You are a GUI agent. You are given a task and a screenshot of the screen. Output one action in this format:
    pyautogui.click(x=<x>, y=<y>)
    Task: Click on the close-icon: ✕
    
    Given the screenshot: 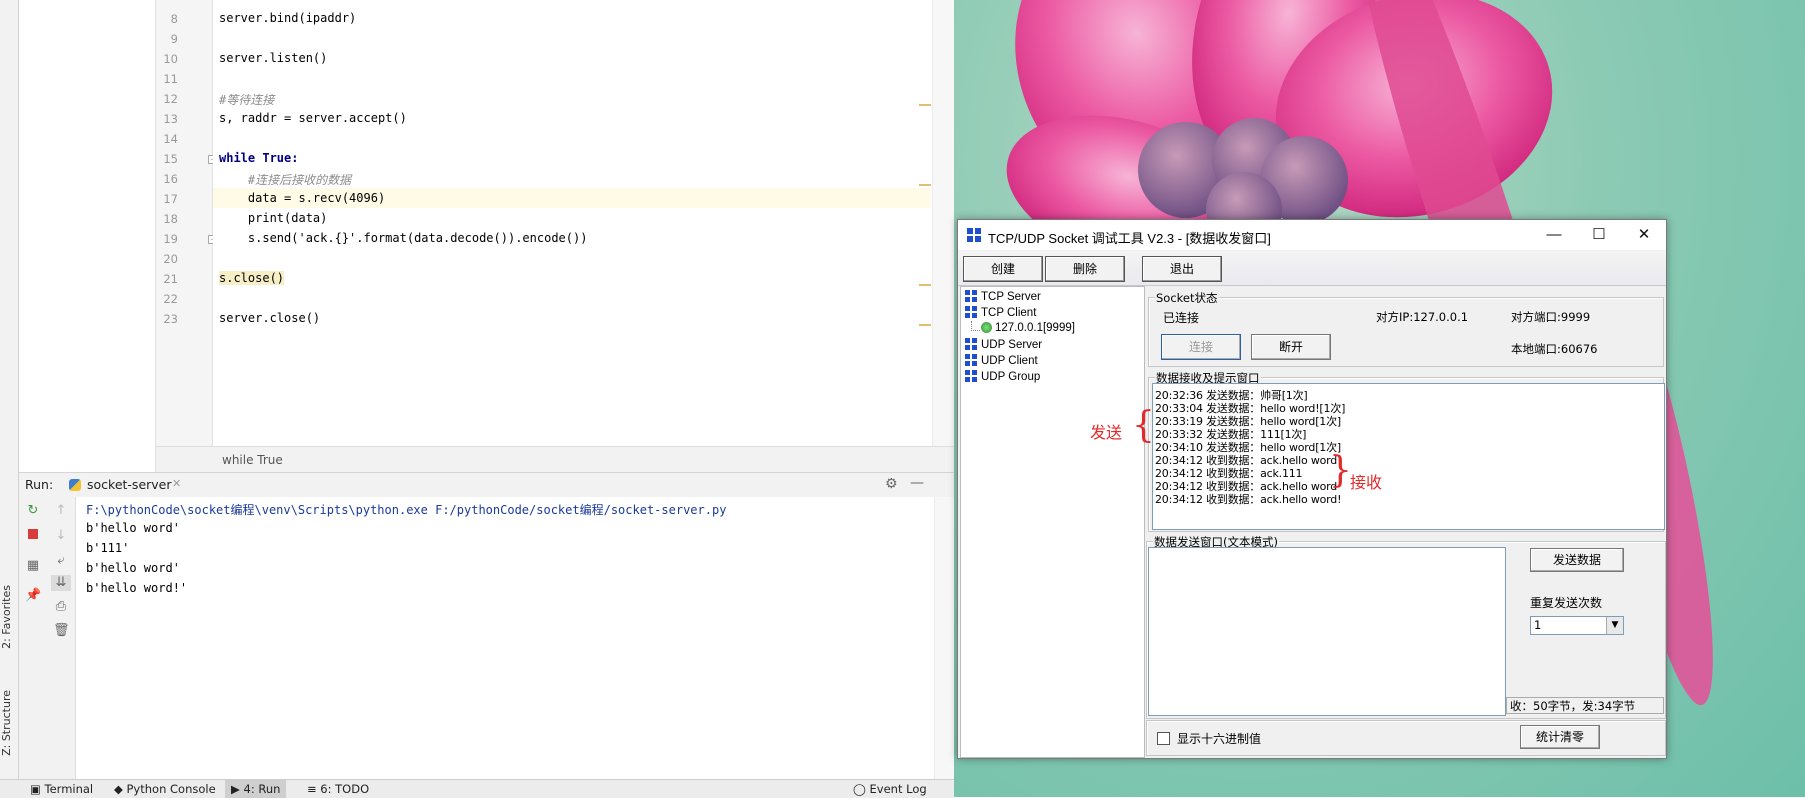 What is the action you would take?
    pyautogui.click(x=1644, y=235)
    